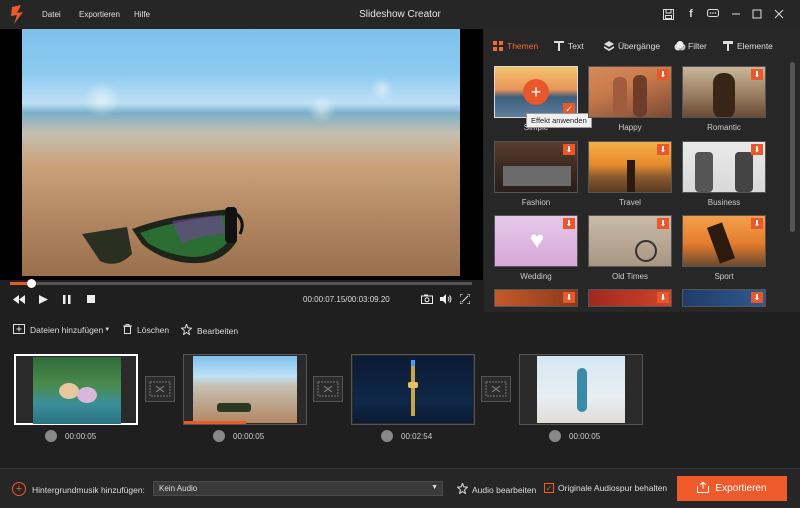 This screenshot has width=800, height=508. What do you see at coordinates (549, 488) in the screenshot?
I see `keep-audio-checkbox: ✓` at bounding box center [549, 488].